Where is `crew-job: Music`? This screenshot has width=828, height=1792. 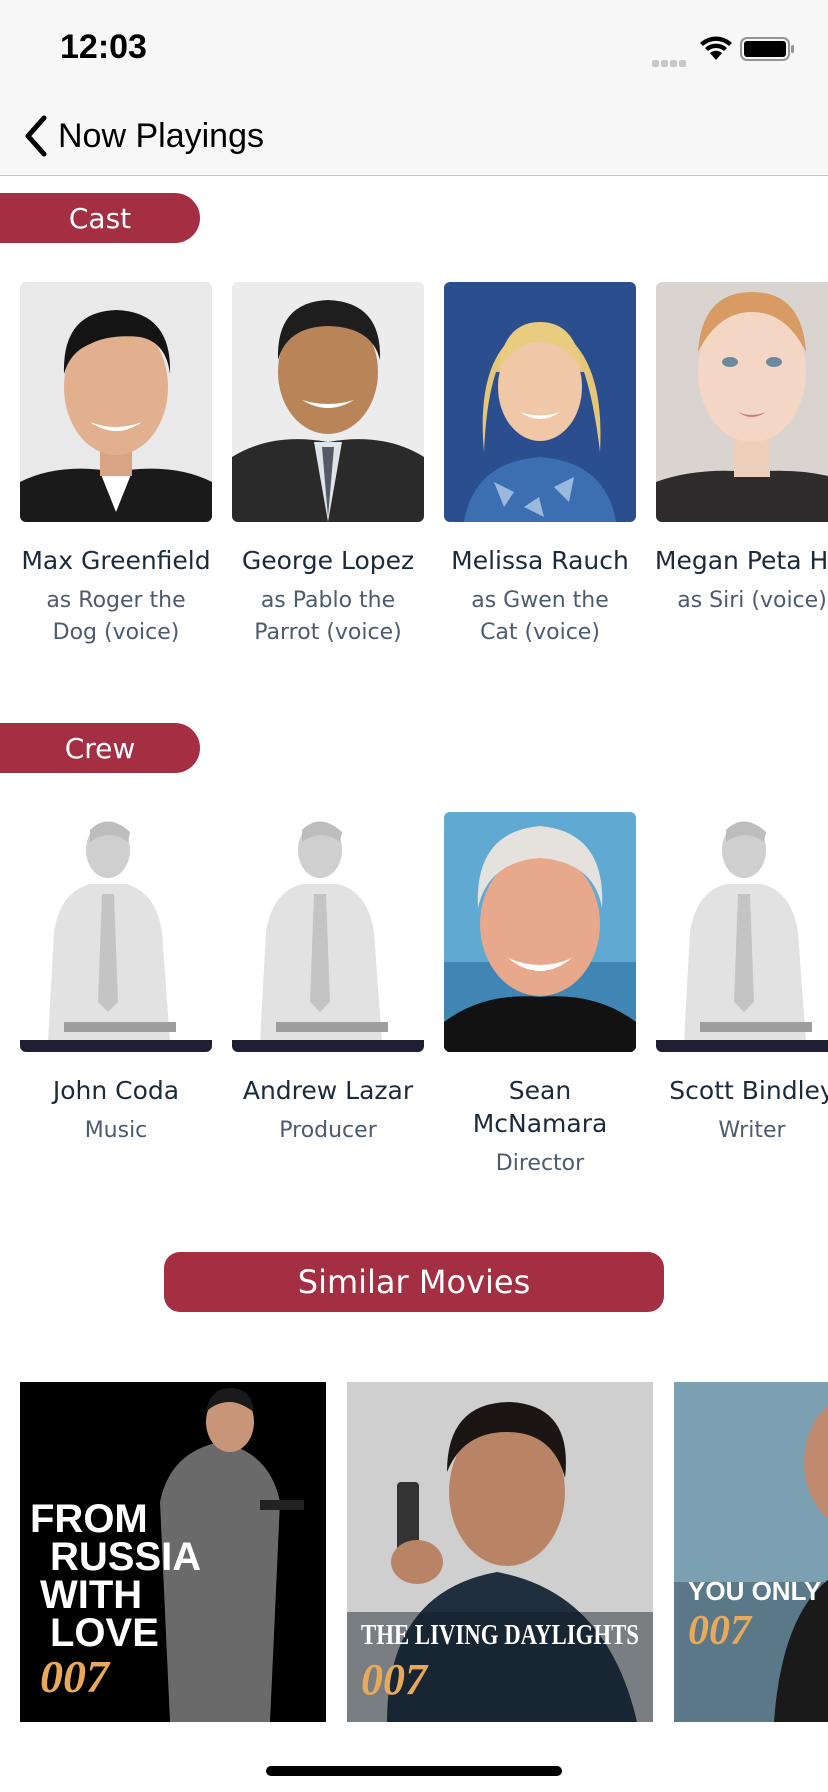 crew-job: Music is located at coordinates (116, 1130).